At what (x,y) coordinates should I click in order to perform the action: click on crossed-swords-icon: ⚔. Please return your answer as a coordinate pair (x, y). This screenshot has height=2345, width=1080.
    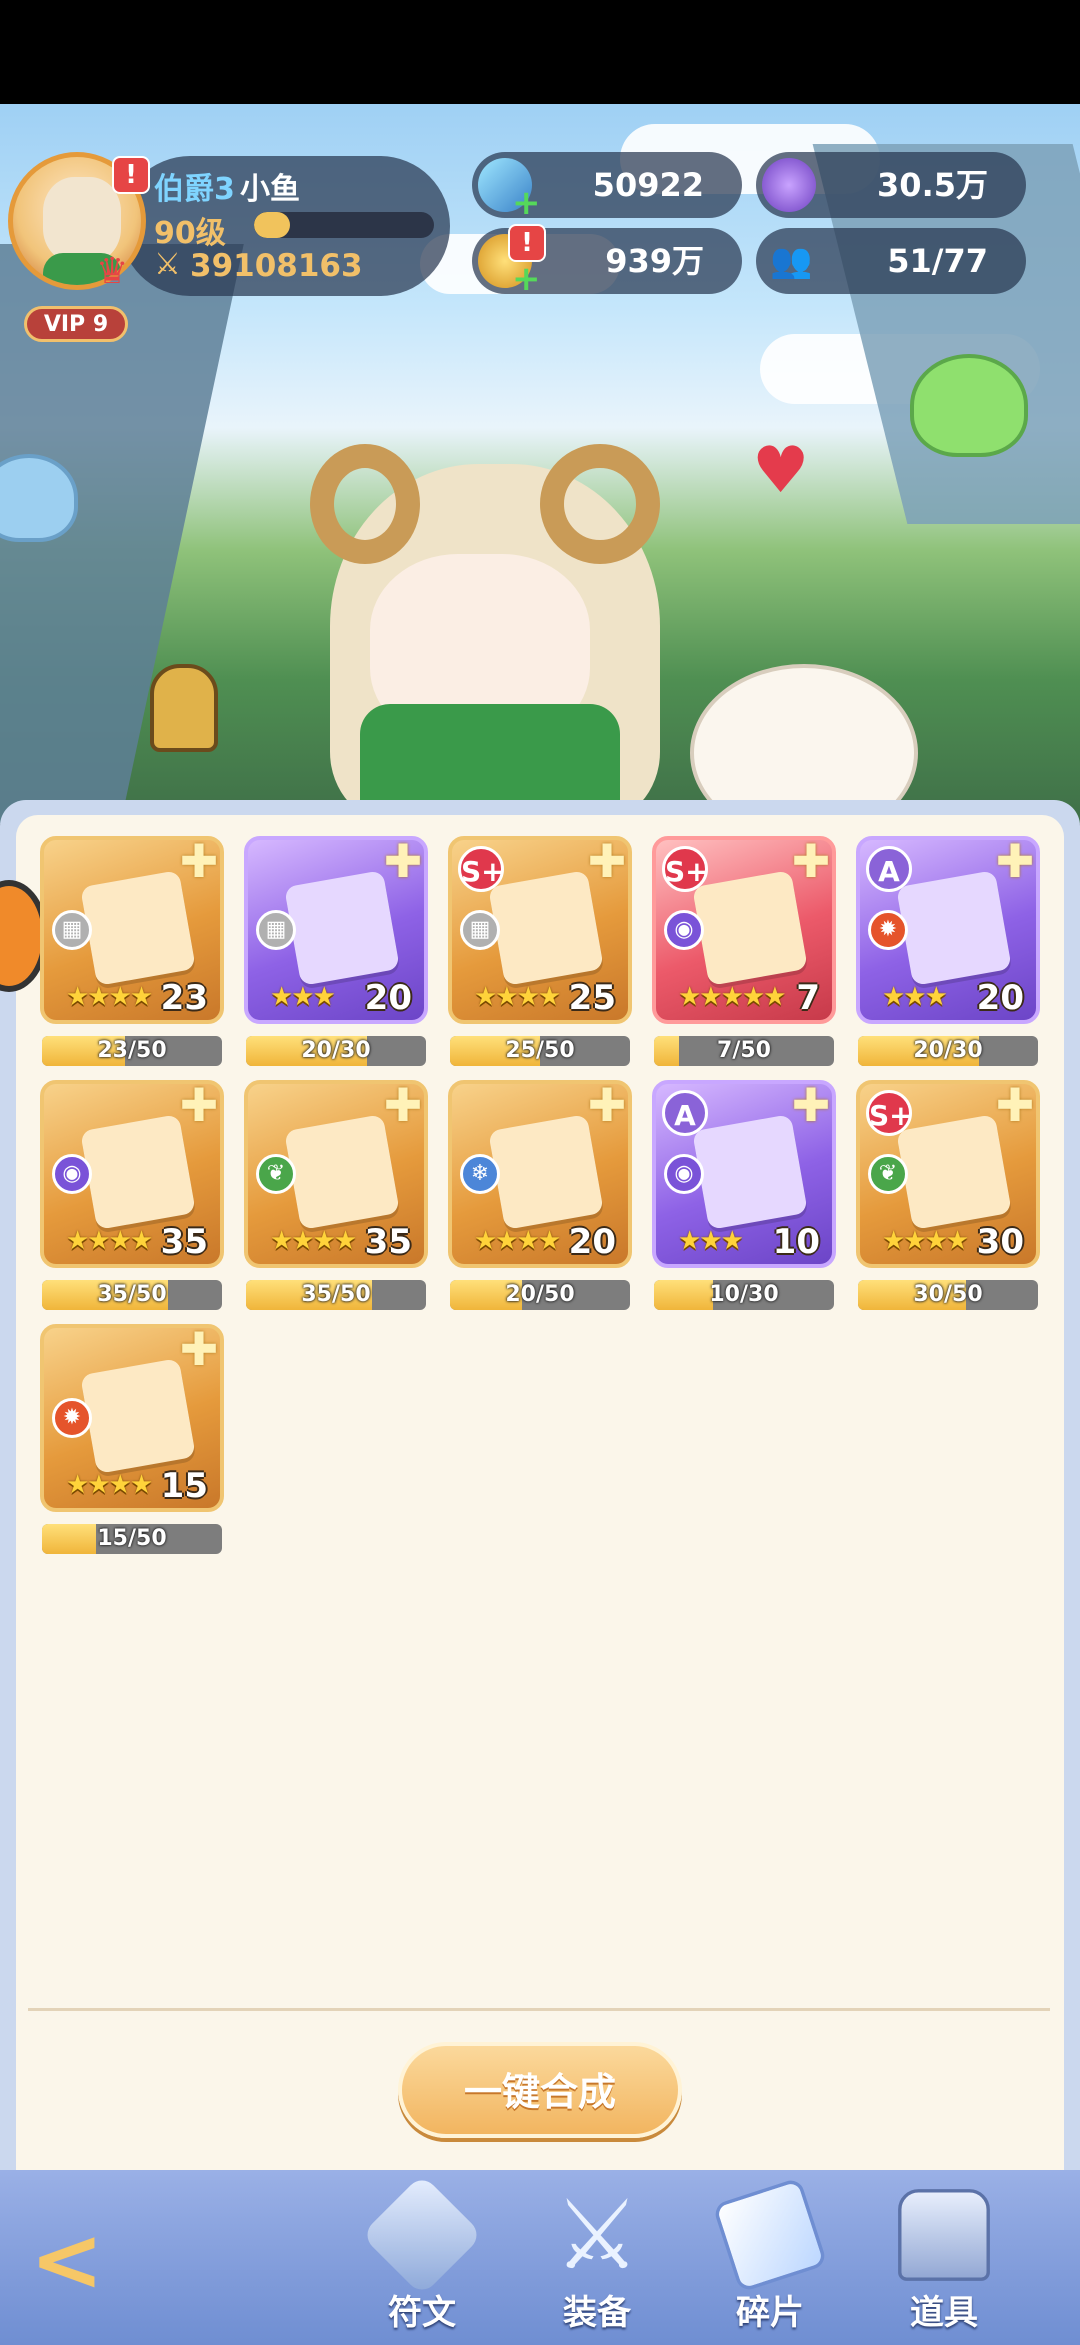
    Looking at the image, I should click on (597, 2235).